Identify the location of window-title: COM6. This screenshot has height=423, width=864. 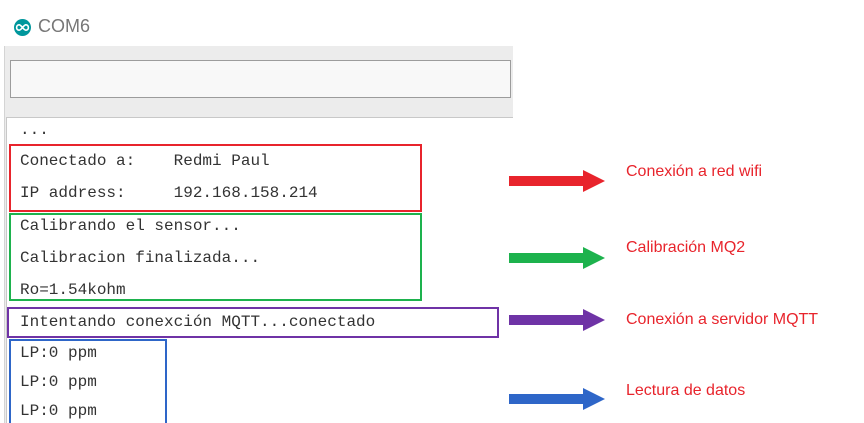
(64, 26).